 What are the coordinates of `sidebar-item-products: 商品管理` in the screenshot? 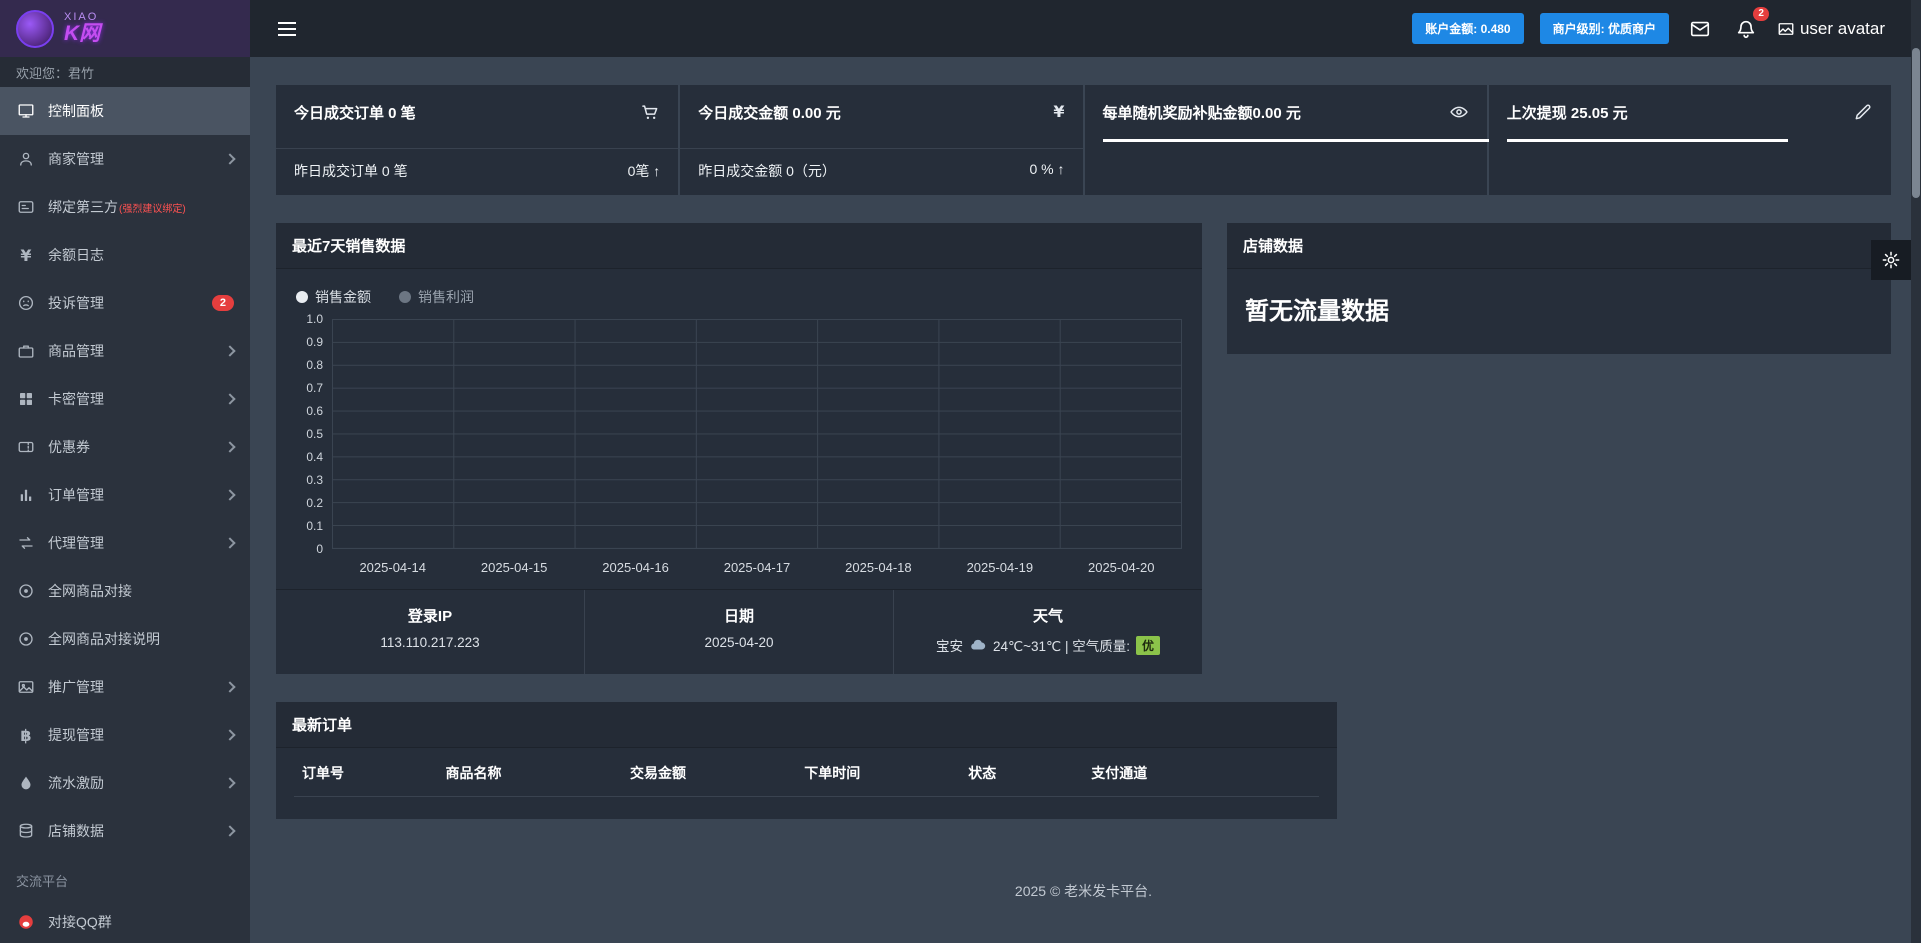 It's located at (125, 351).